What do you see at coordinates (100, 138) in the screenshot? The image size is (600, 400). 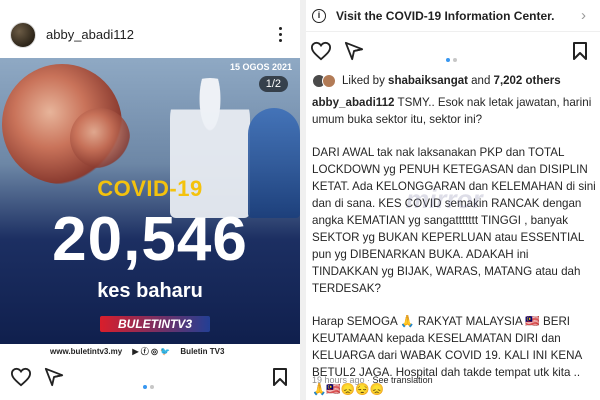 I see `virus-illustration-small` at bounding box center [100, 138].